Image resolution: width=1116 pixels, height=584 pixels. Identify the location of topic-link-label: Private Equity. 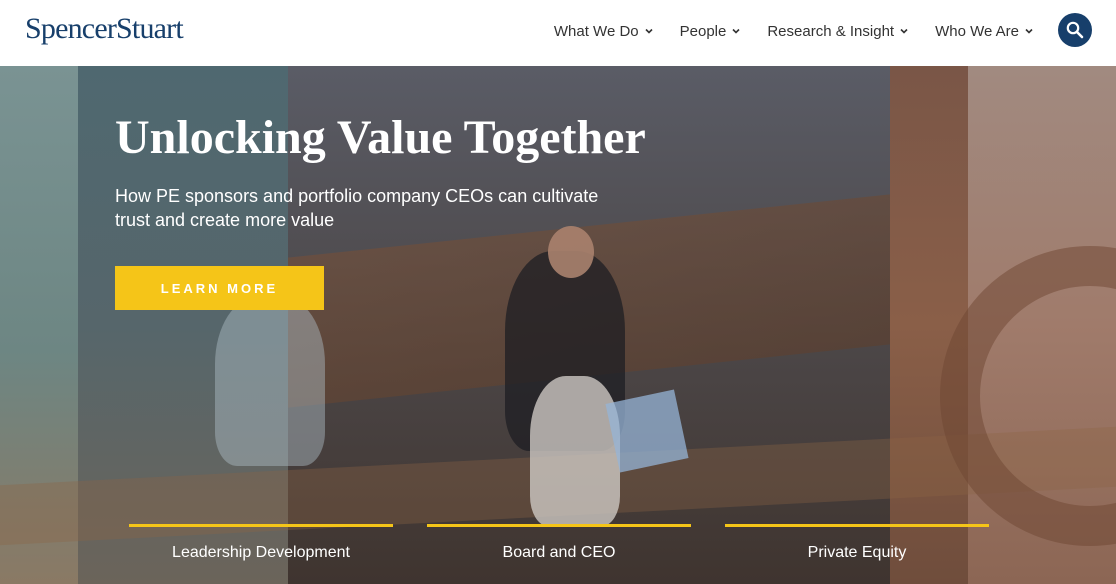
(857, 552).